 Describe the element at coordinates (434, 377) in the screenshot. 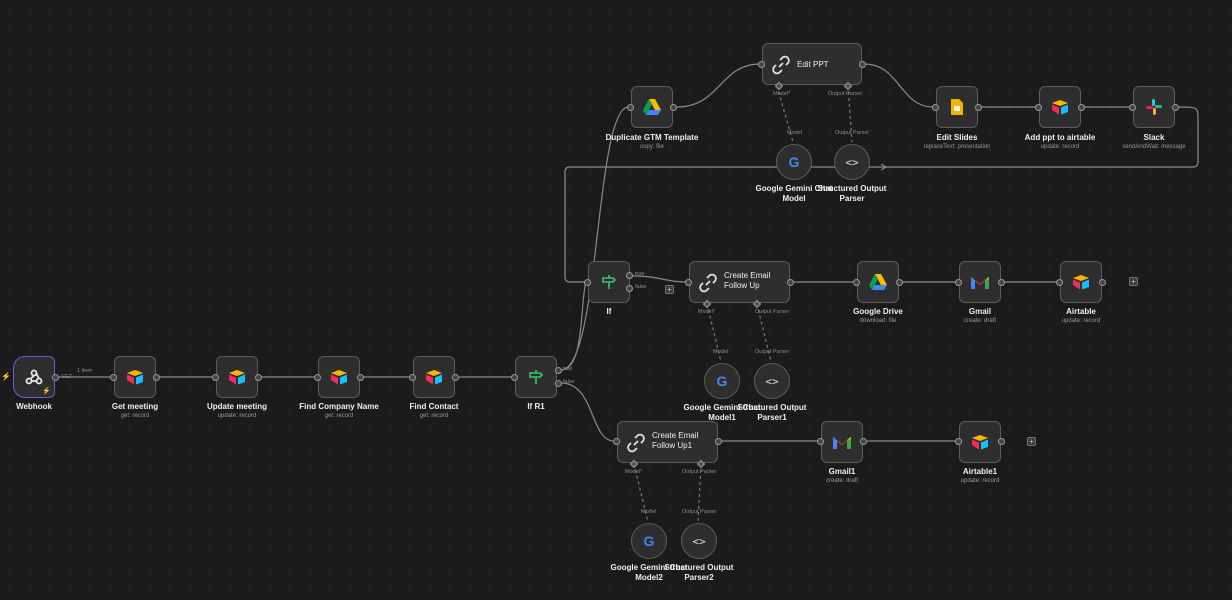

I see `find-contact-node` at that location.